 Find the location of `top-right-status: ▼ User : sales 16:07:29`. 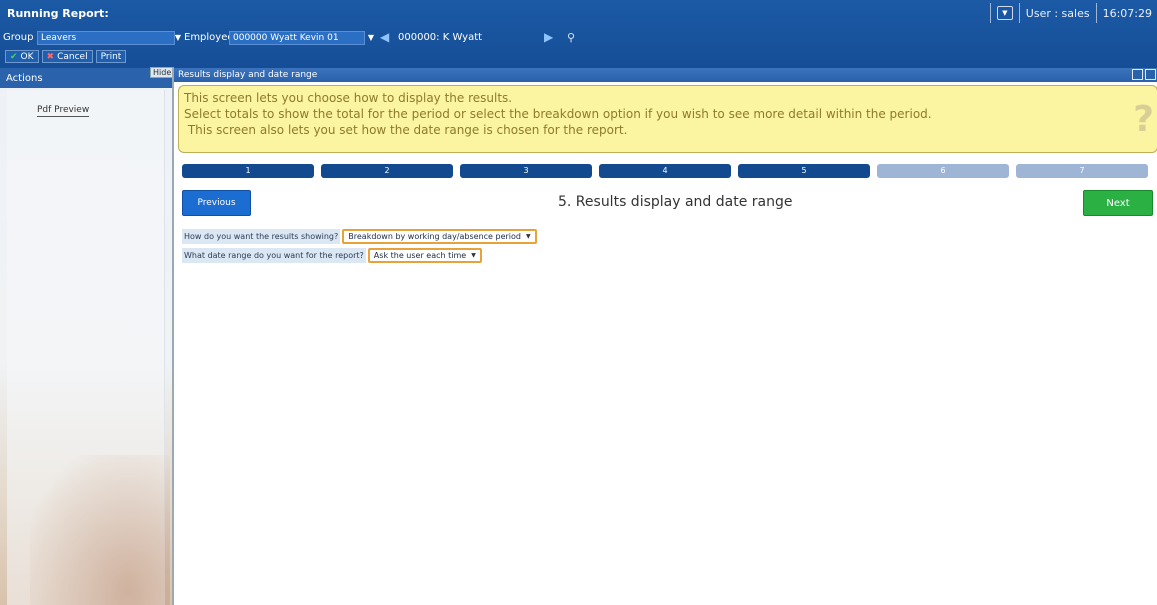

top-right-status: ▼ User : sales 16:07:29 is located at coordinates (1070, 13).